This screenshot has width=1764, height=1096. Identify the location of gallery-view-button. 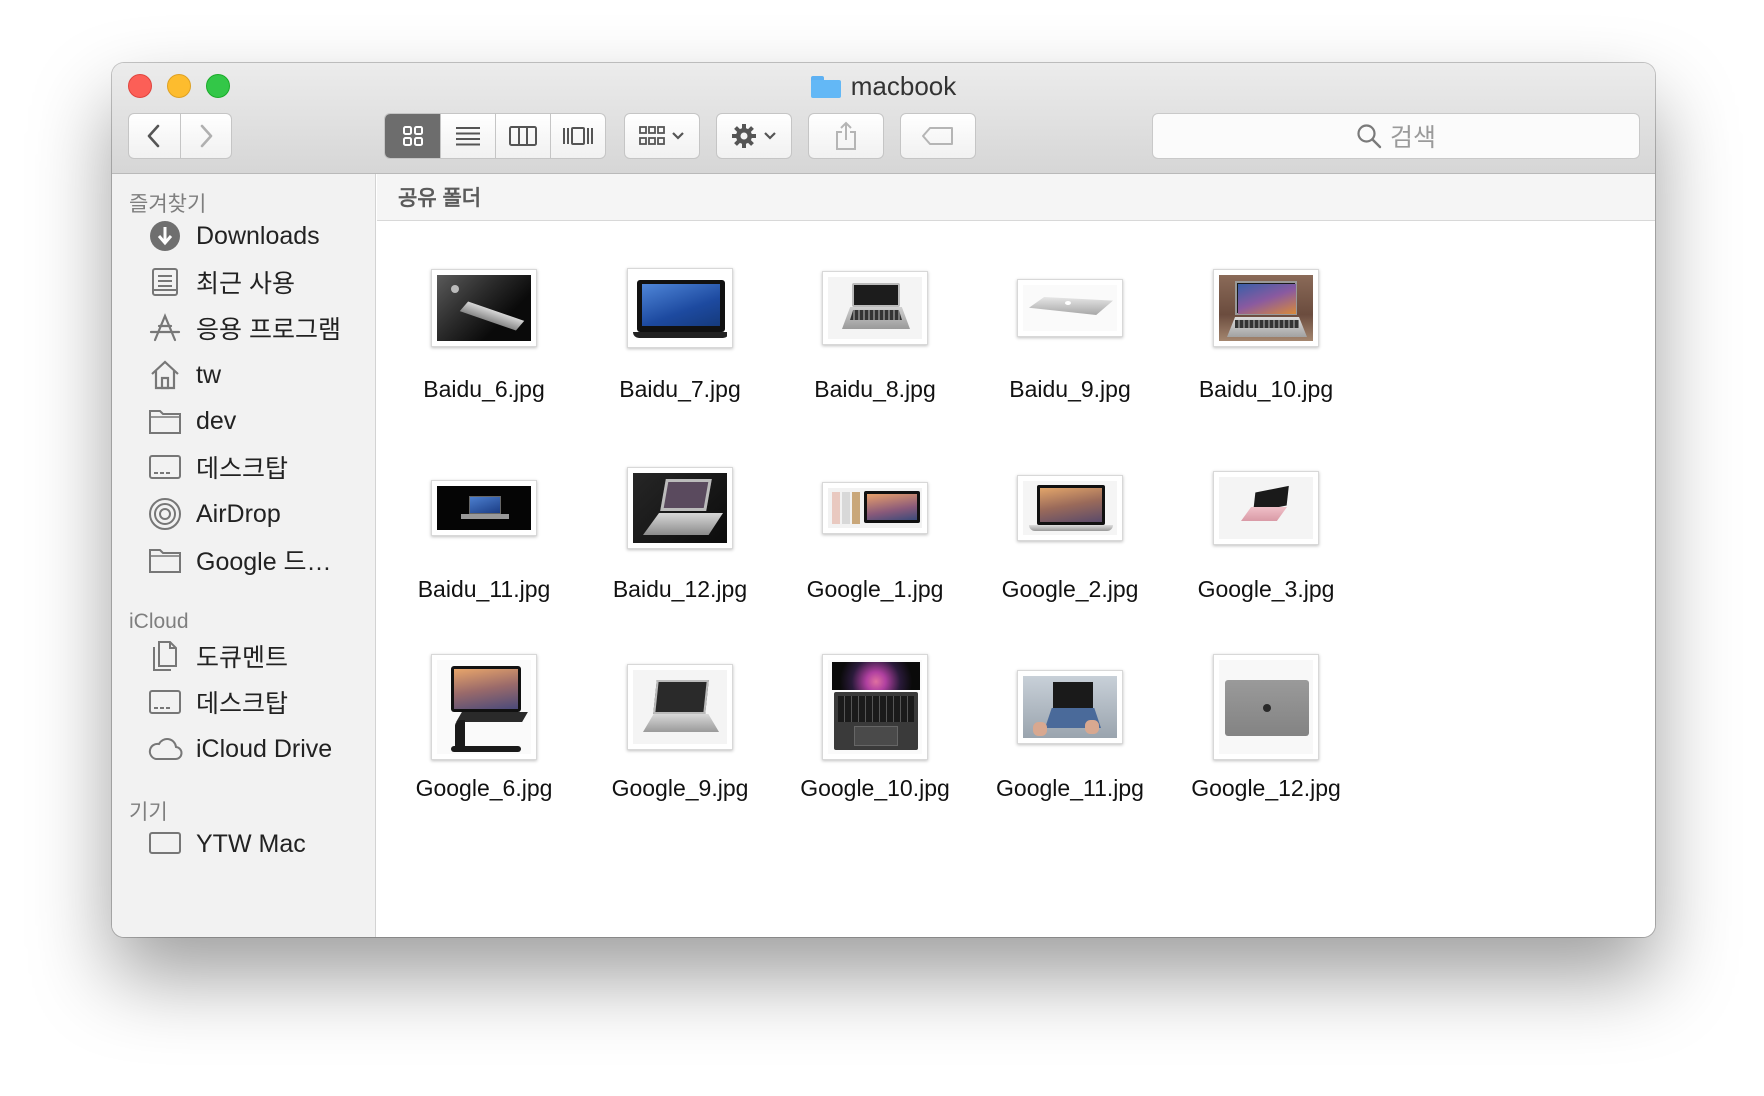
(577, 136).